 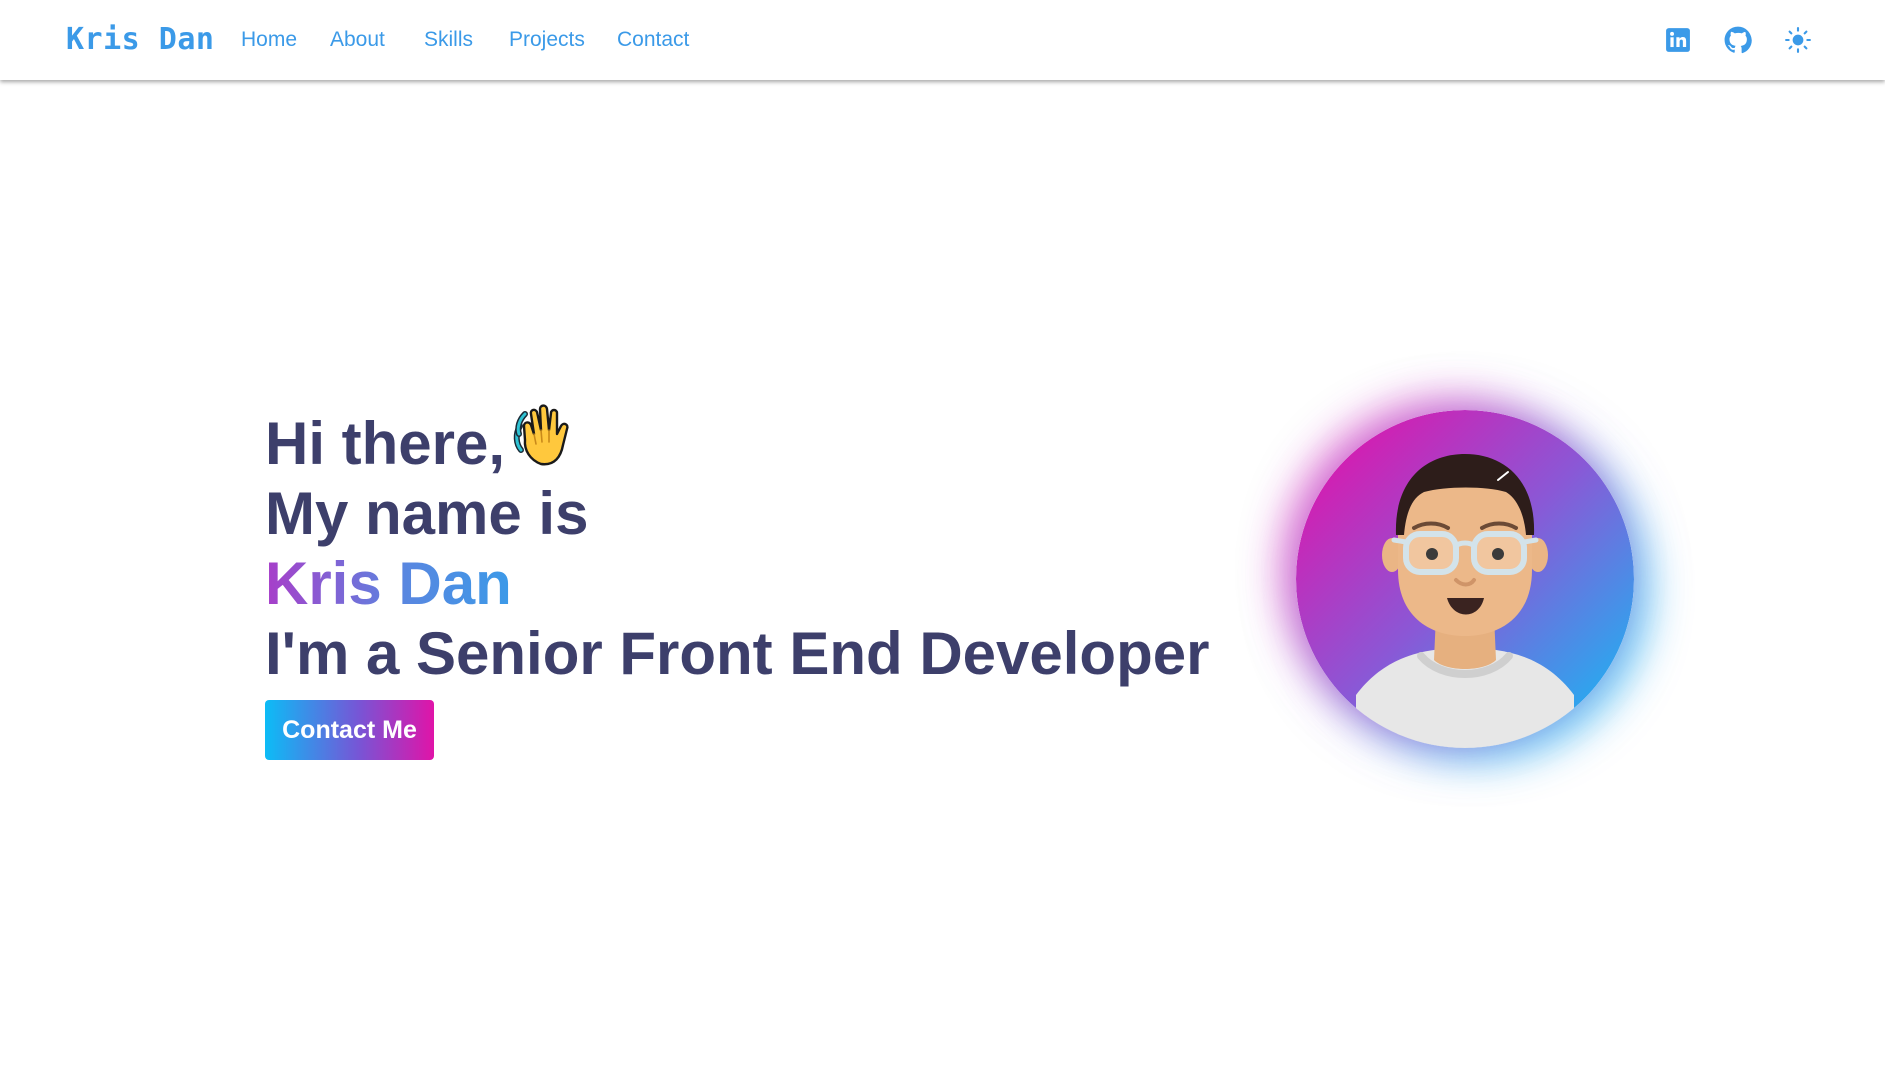 I want to click on avatar, so click(x=1465, y=579).